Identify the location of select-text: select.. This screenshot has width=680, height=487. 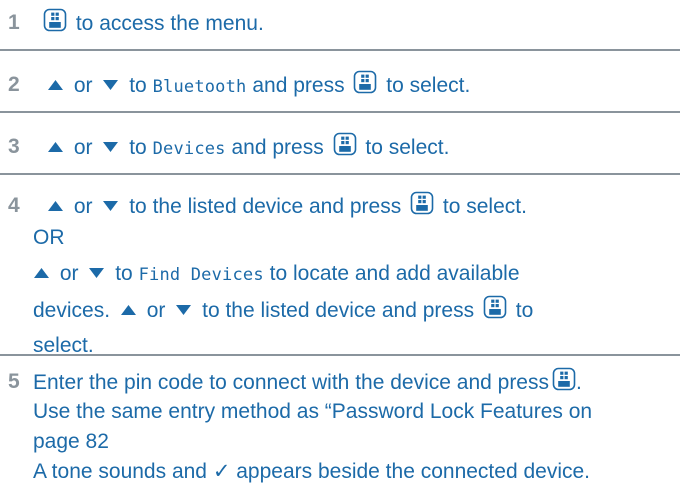
(63, 345).